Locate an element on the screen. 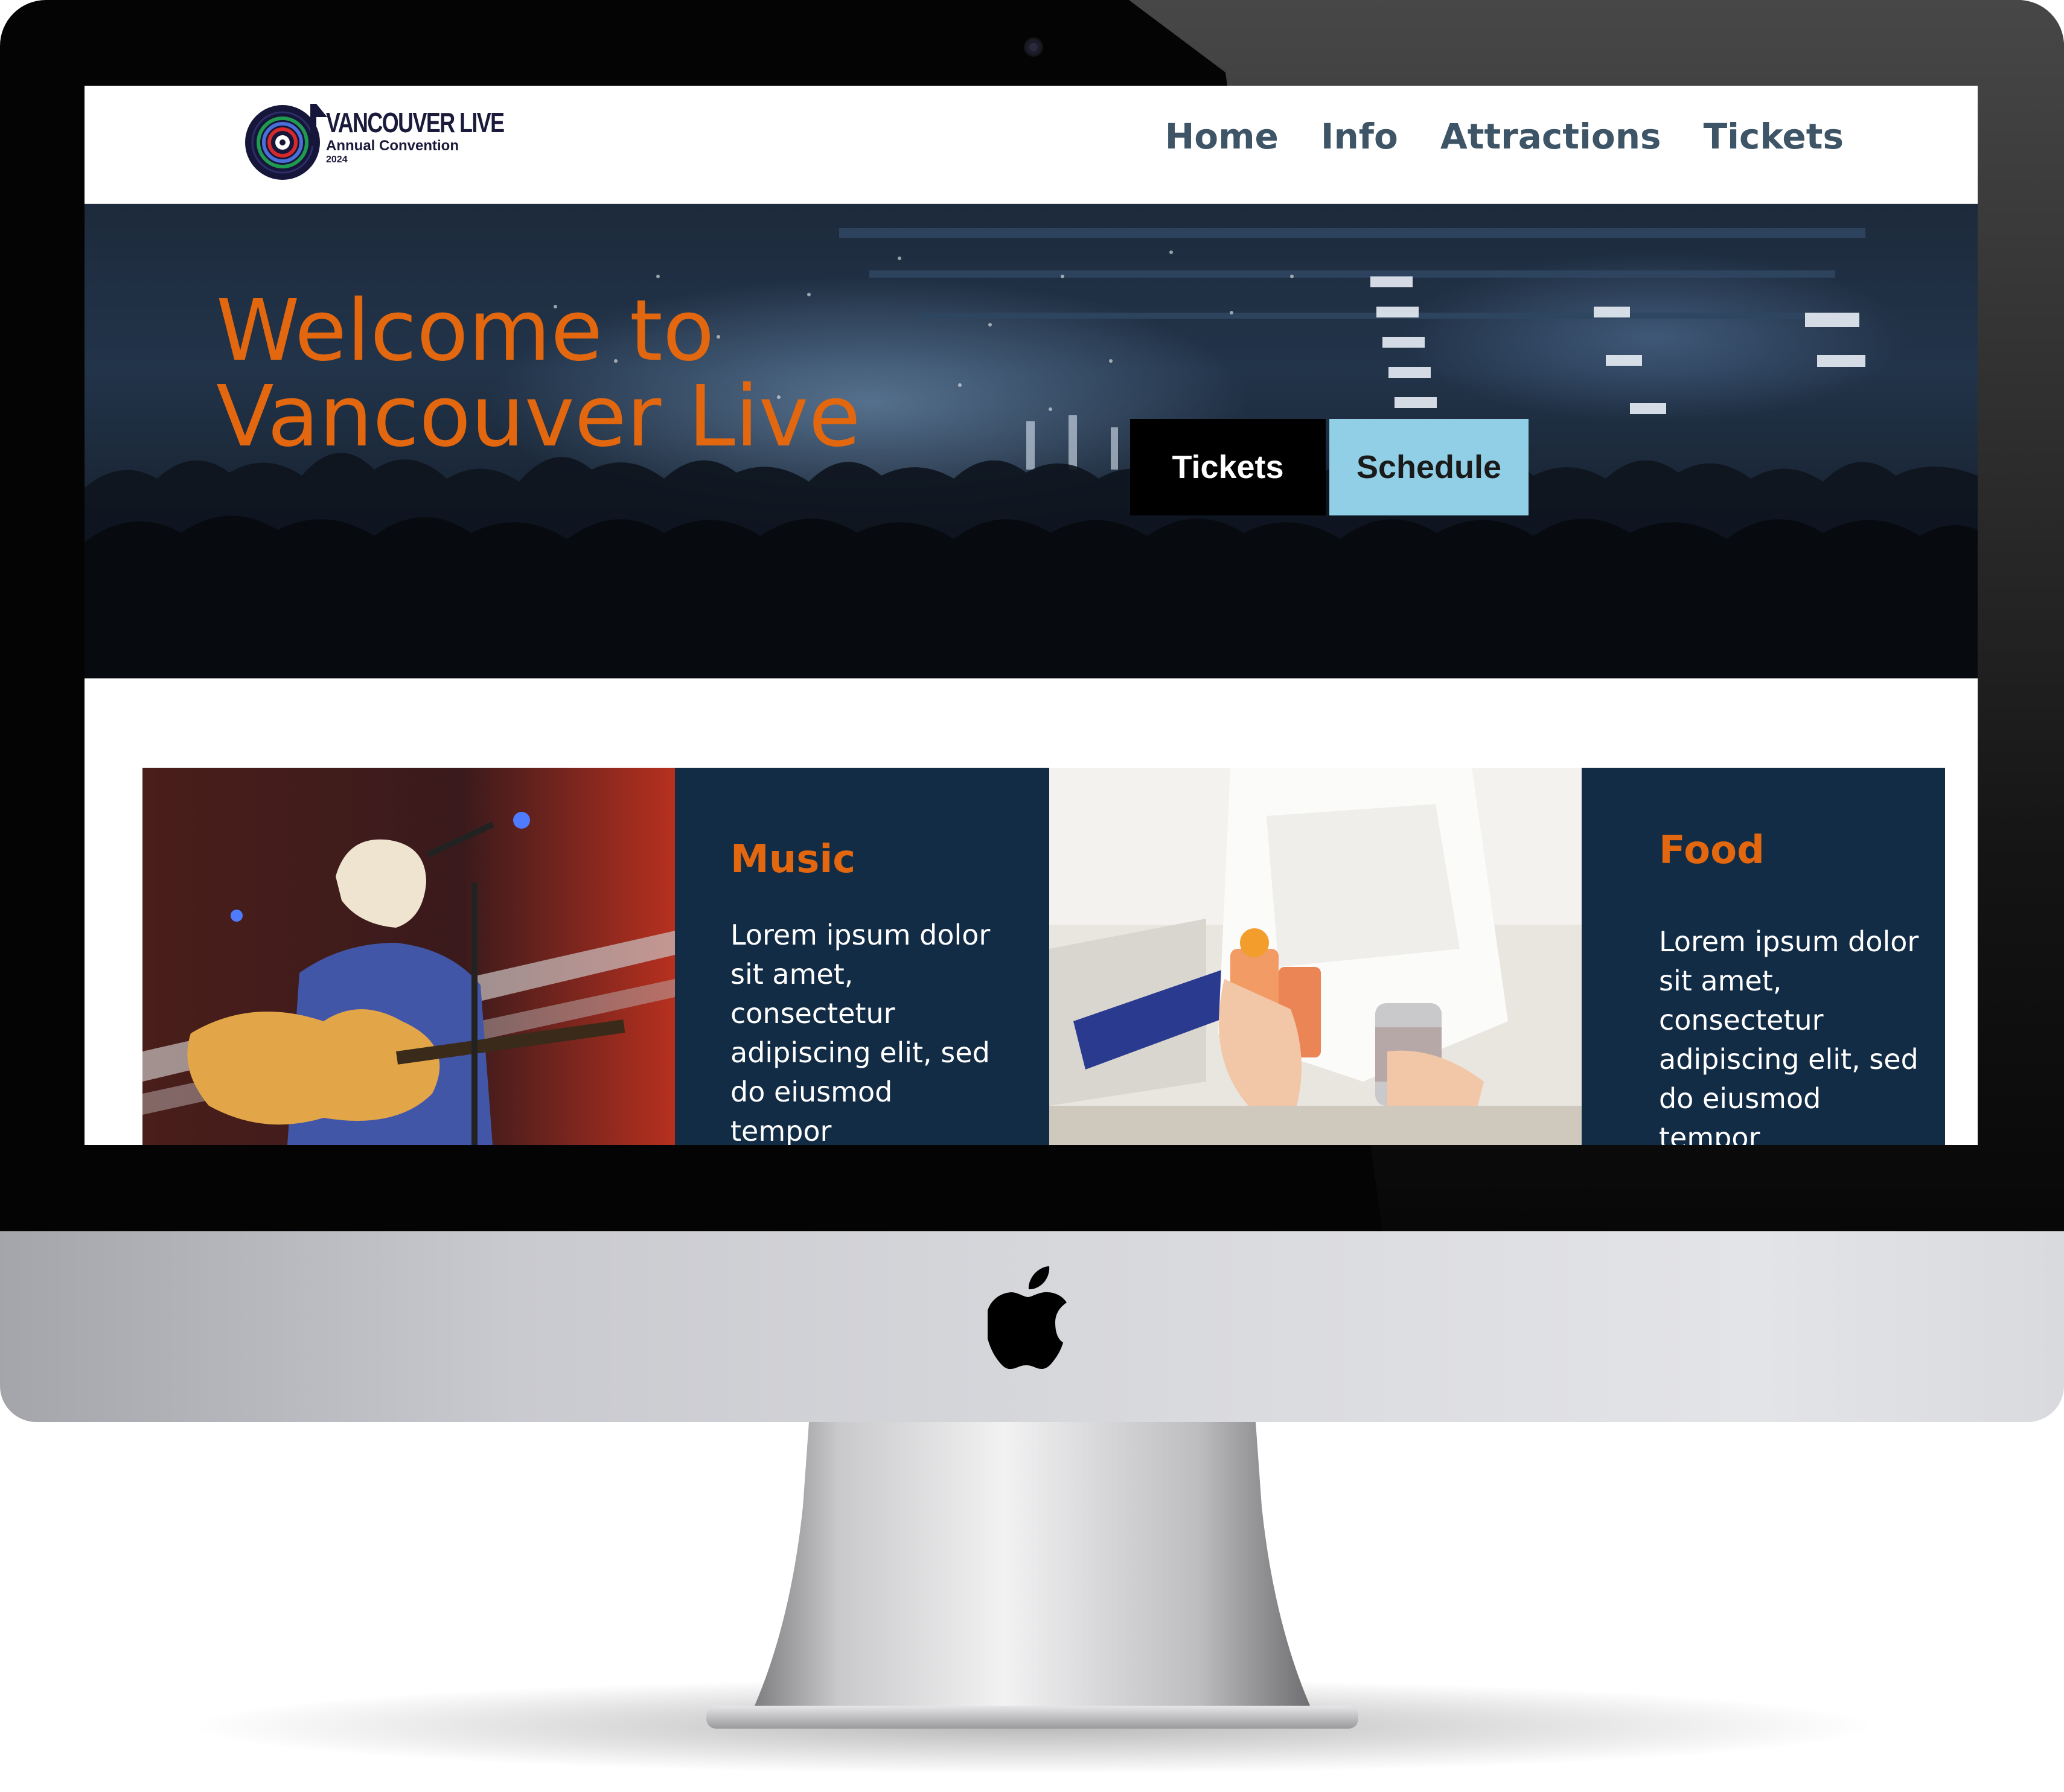 This screenshot has width=2064, height=1792. guitarist-photo is located at coordinates (408, 957).